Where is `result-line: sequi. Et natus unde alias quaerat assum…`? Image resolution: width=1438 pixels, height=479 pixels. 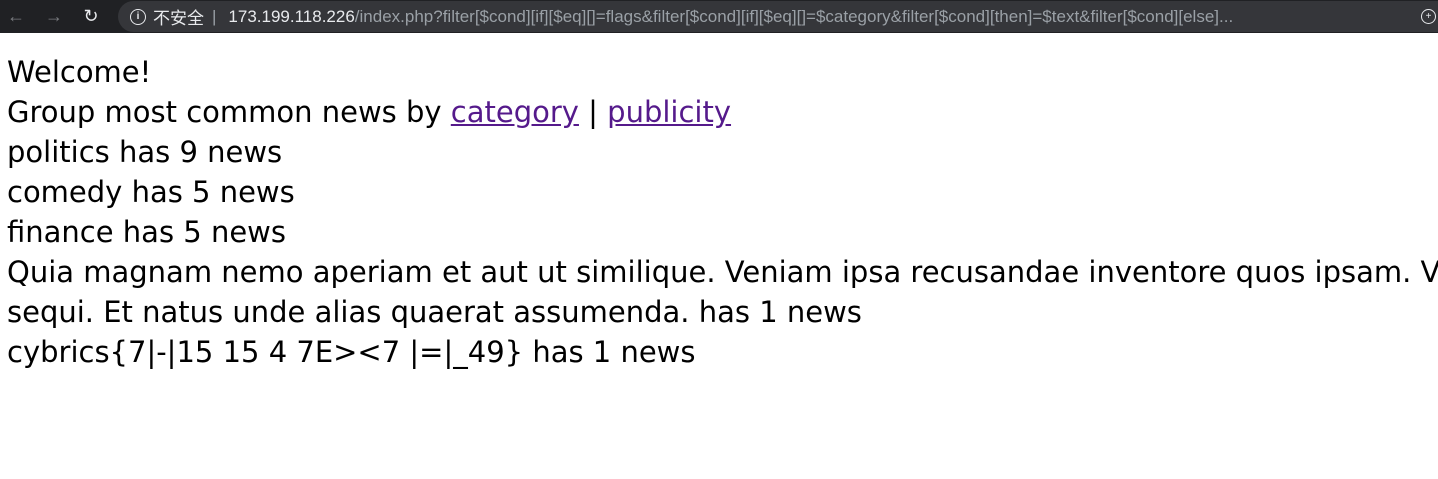 result-line: sequi. Et natus unde alias quaerat assum… is located at coordinates (434, 312).